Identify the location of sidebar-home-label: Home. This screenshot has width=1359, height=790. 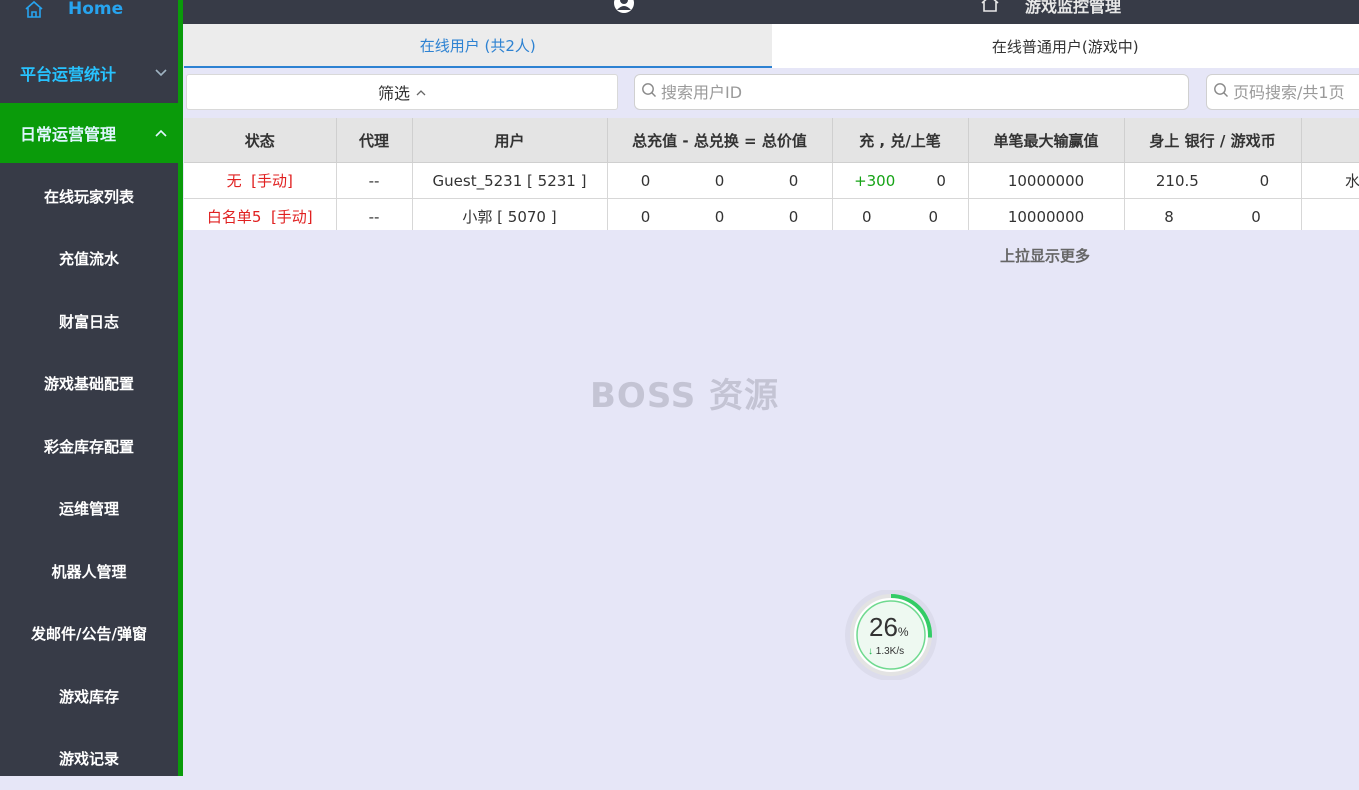
(95, 9).